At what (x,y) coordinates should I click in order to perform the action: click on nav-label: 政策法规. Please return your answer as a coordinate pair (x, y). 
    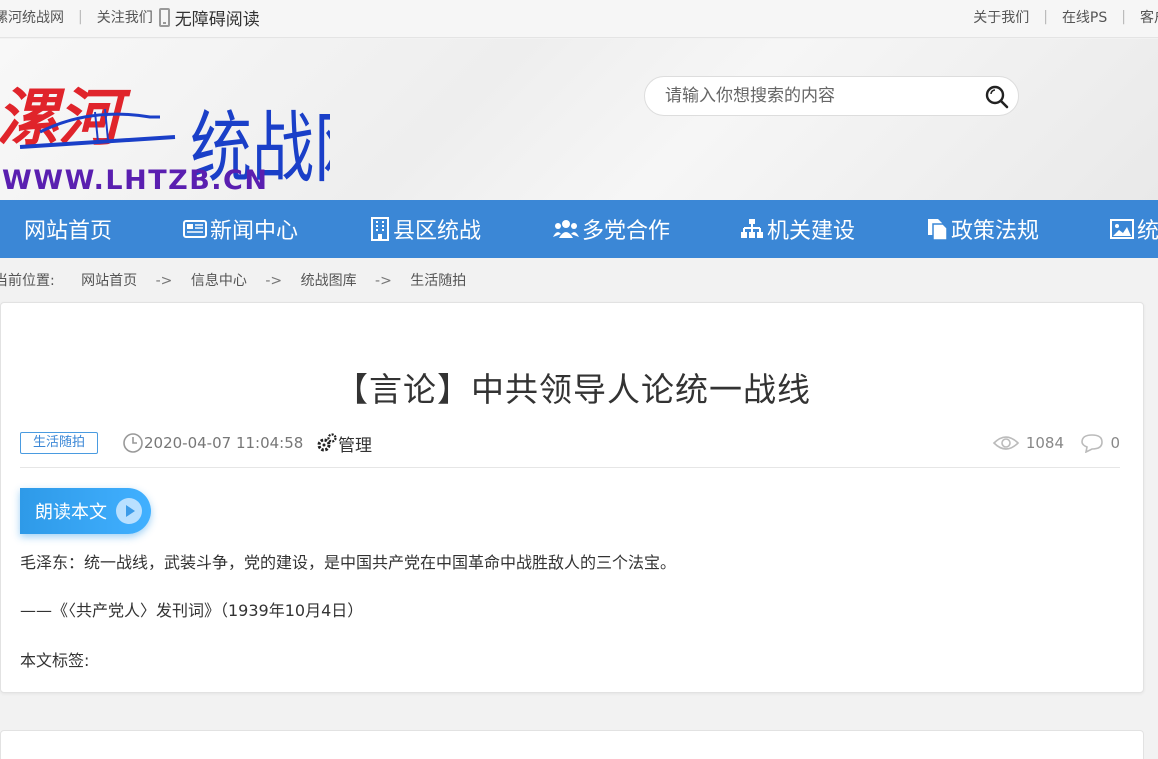
    Looking at the image, I should click on (995, 231).